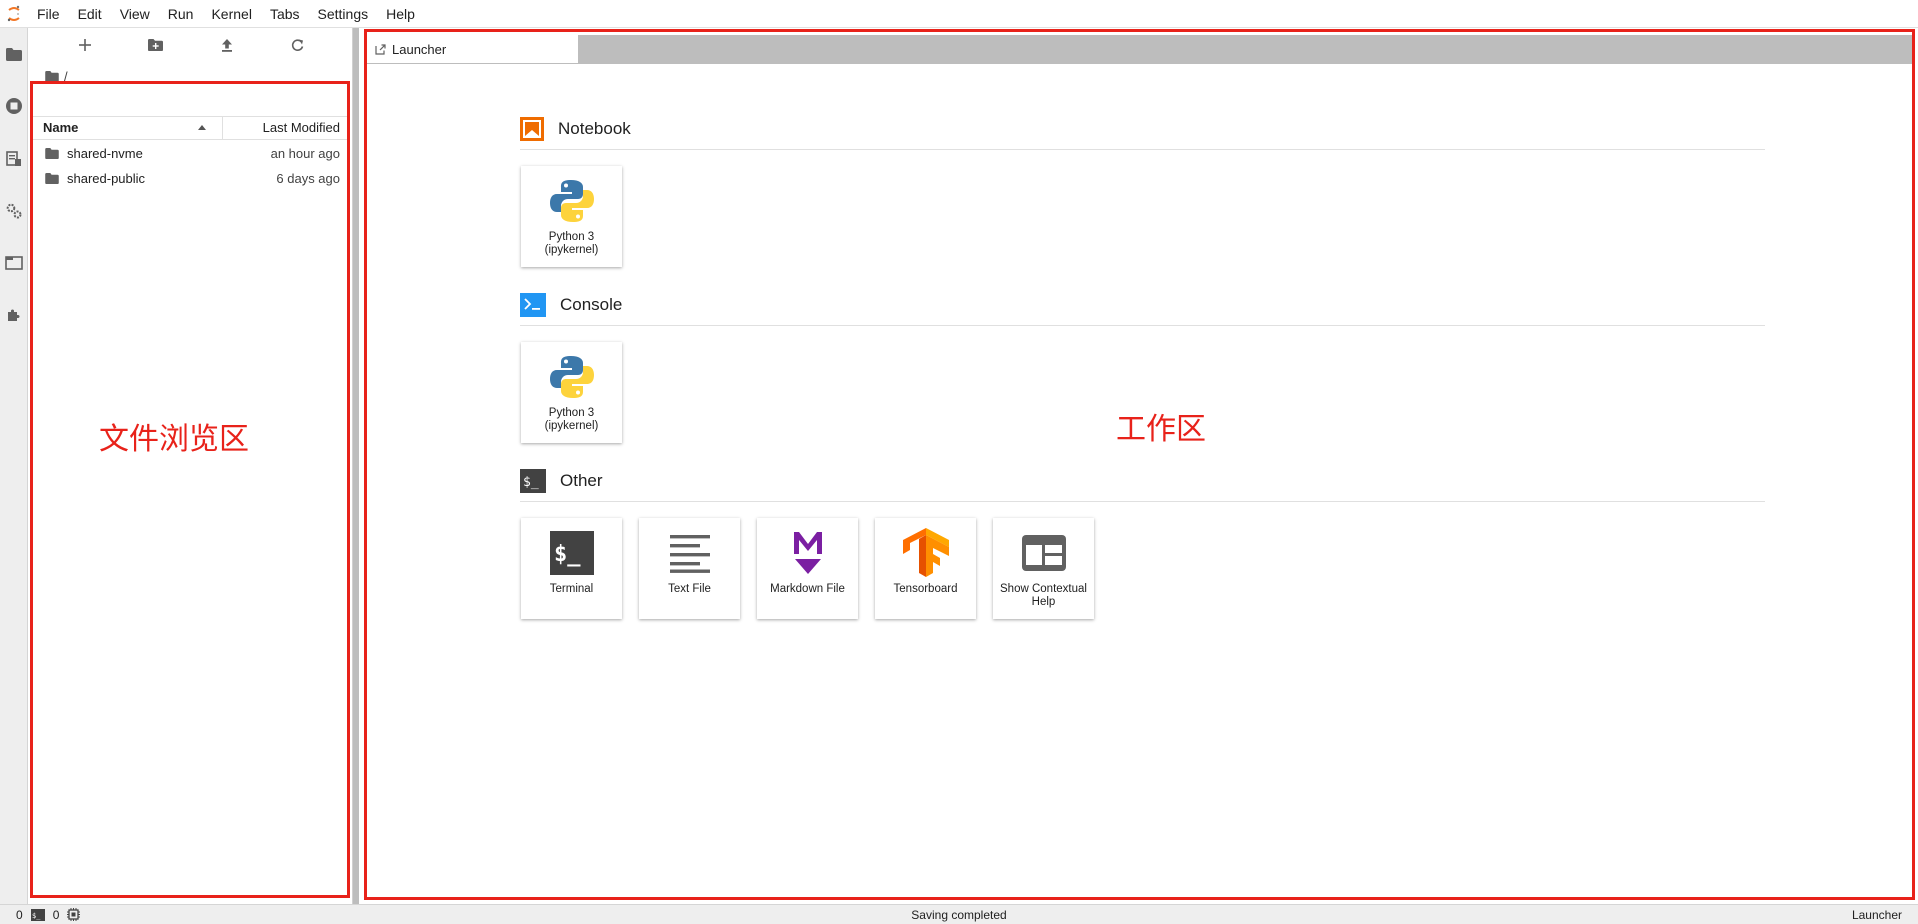 Image resolution: width=1918 pixels, height=924 pixels. What do you see at coordinates (808, 553) in the screenshot?
I see `markdown-icon` at bounding box center [808, 553].